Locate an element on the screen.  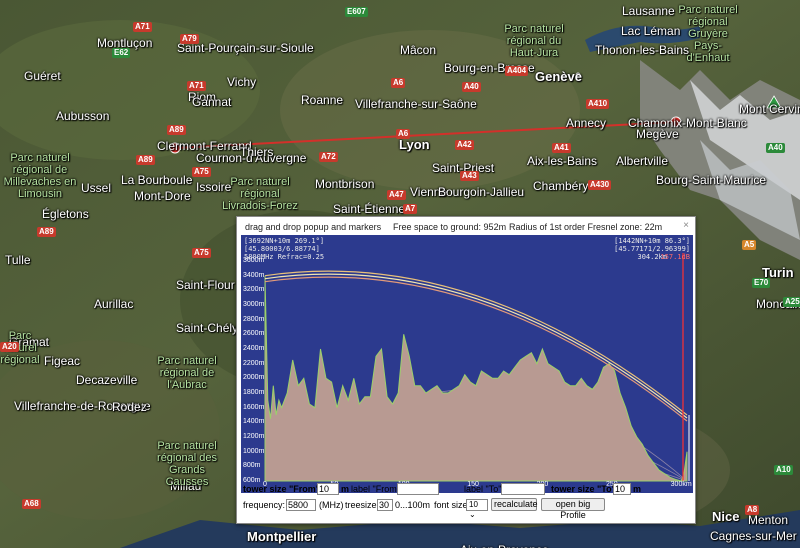
map-label-figeac: Figeac is located at coordinates (62, 361).